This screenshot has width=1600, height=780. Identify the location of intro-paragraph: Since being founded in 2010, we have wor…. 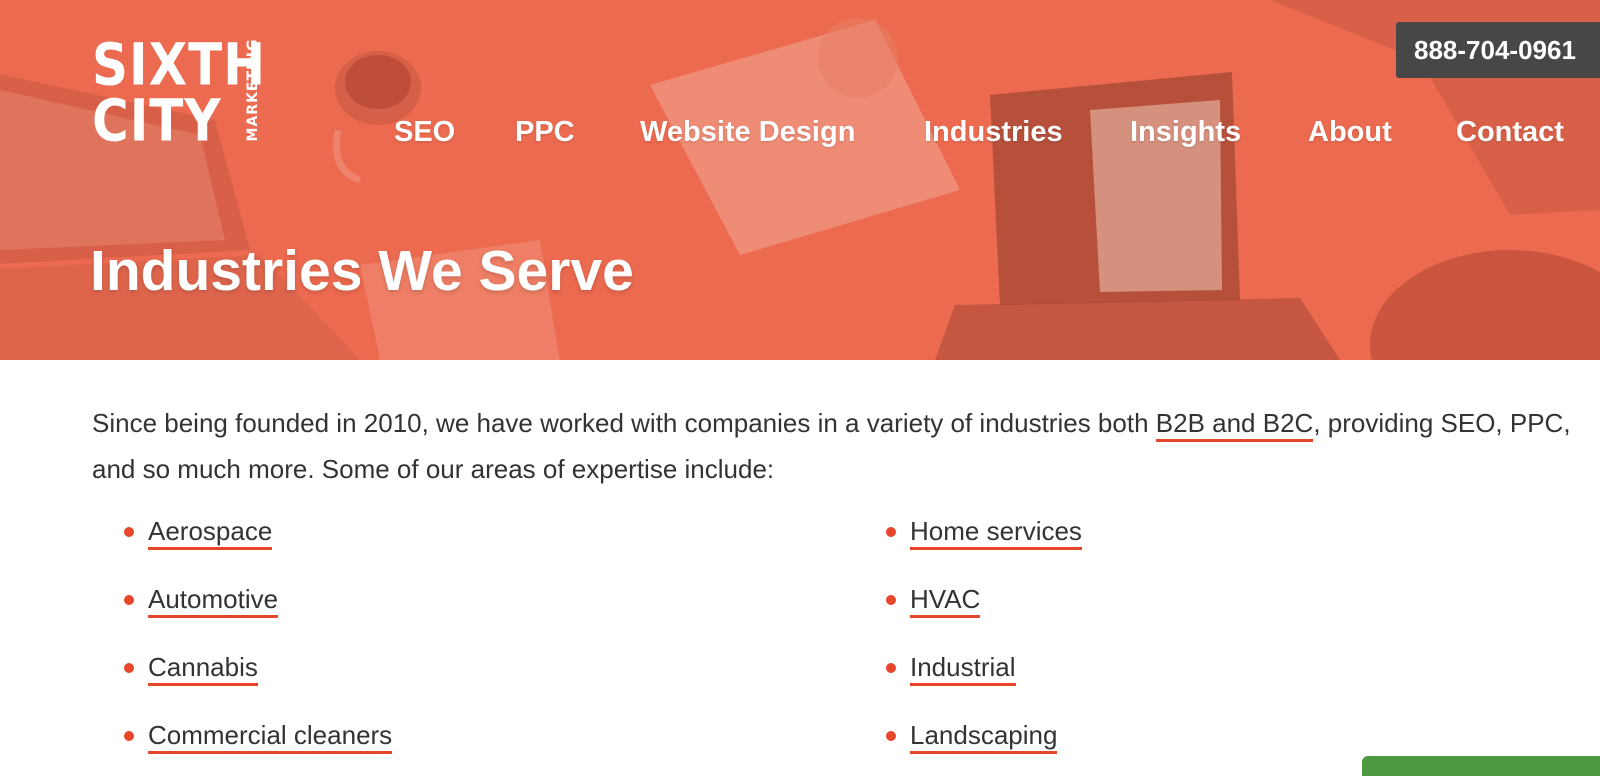
(842, 446).